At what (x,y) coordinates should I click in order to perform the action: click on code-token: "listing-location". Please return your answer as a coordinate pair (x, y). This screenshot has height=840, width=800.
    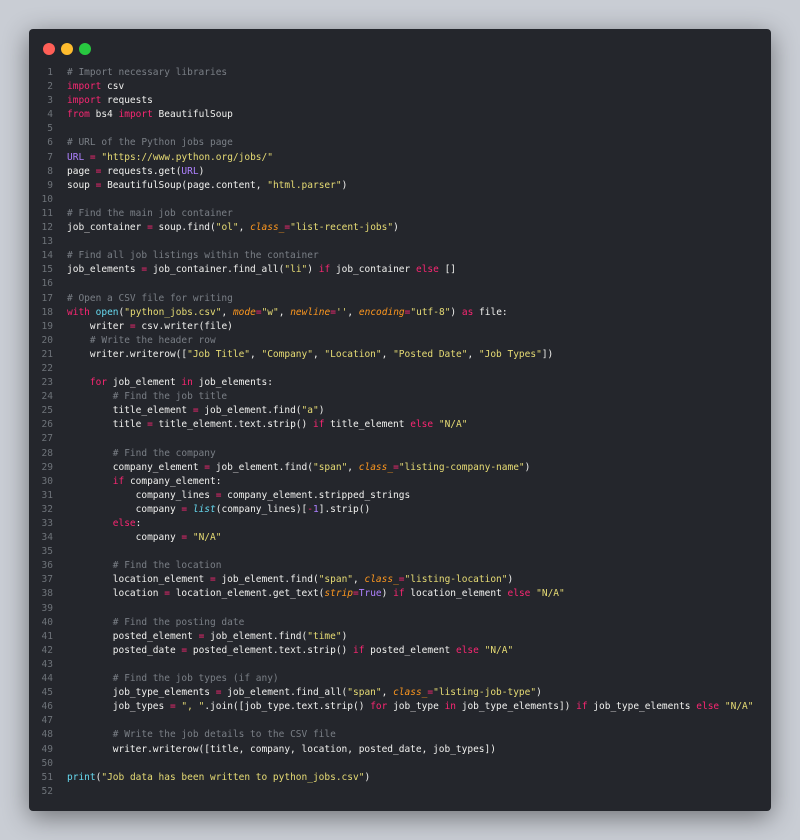
    Looking at the image, I should click on (456, 580).